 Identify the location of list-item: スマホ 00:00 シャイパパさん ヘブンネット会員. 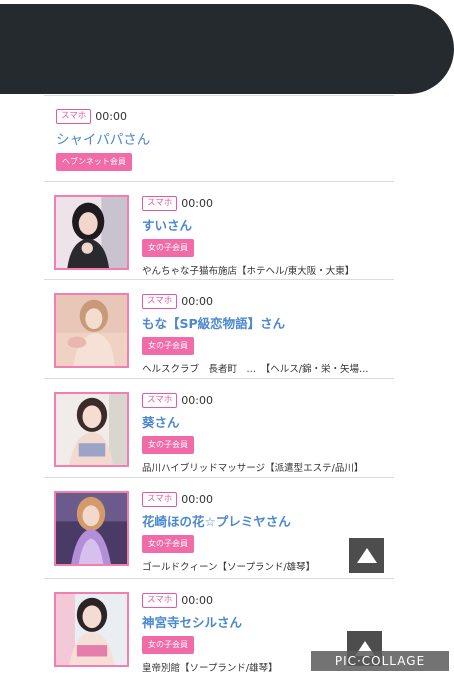
(219, 138).